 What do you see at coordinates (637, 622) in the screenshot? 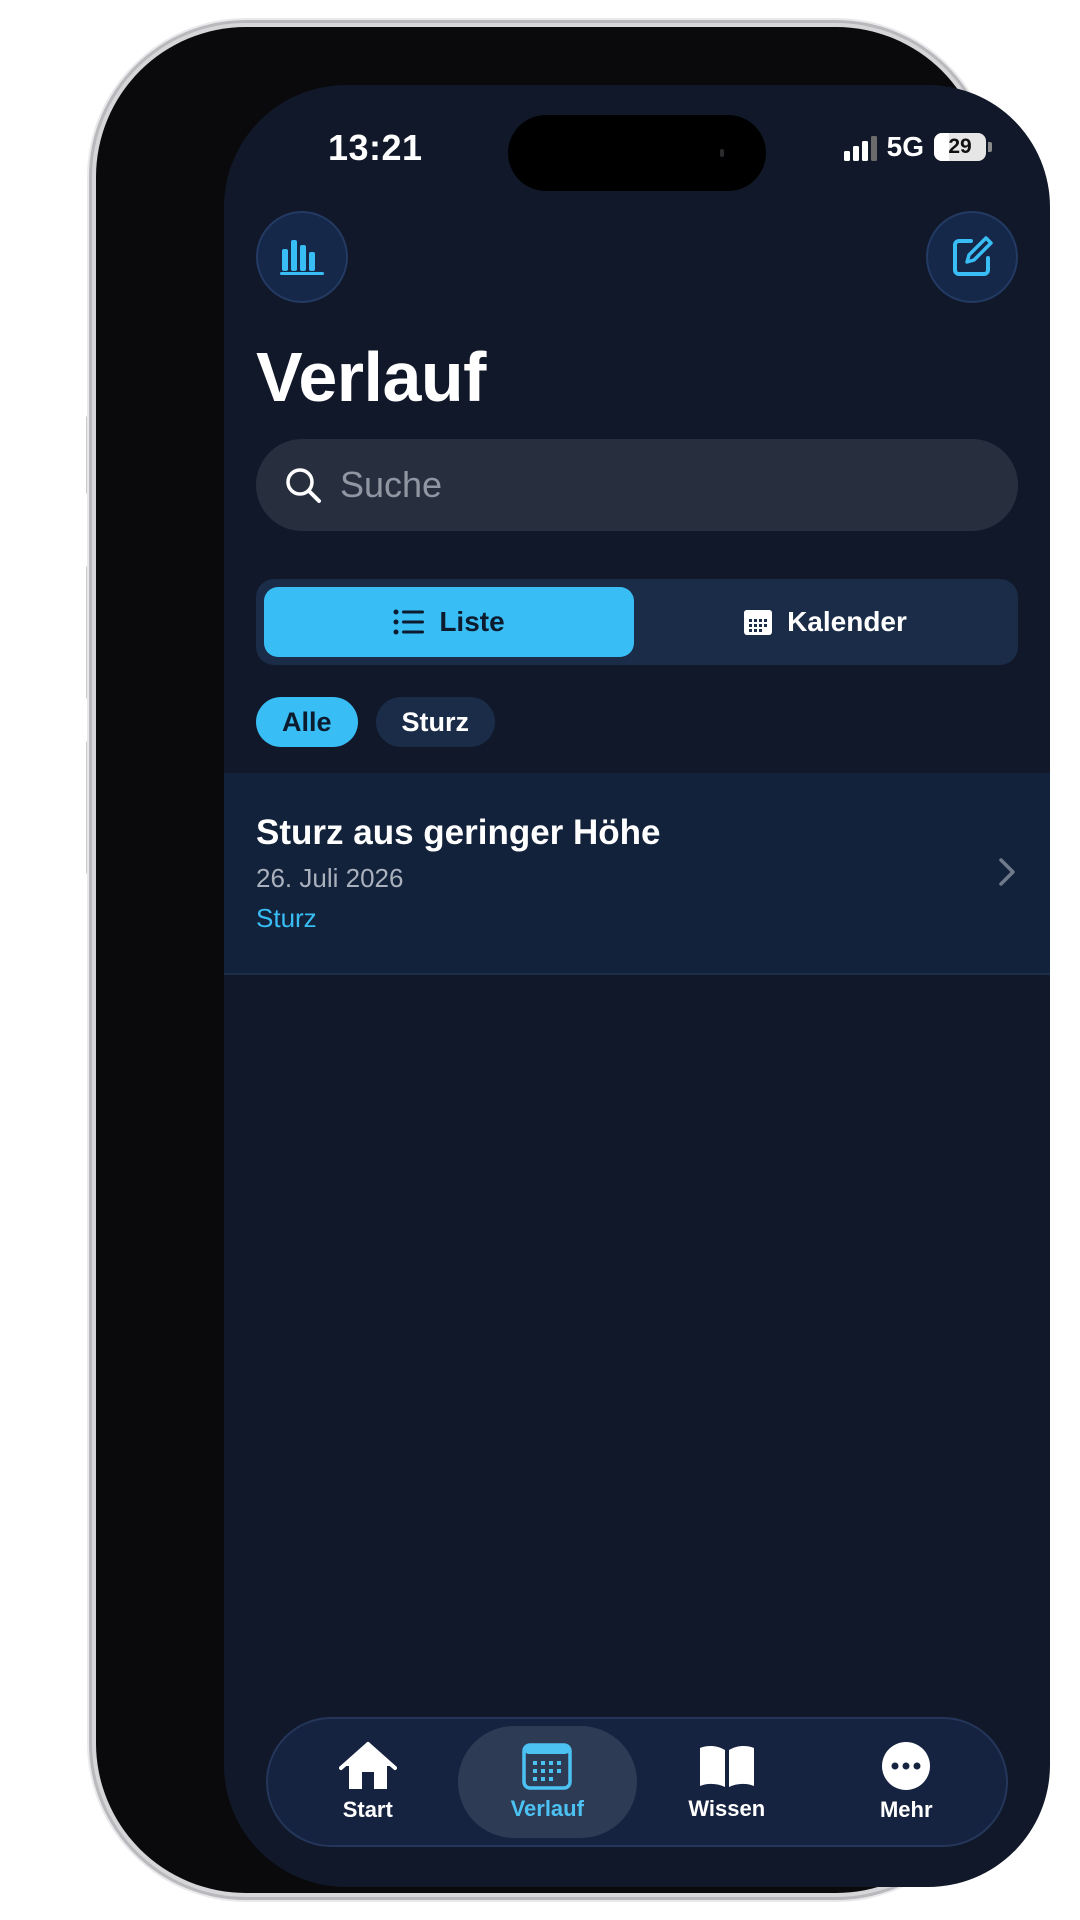
I see `view-toggle: Liste Kalender` at bounding box center [637, 622].